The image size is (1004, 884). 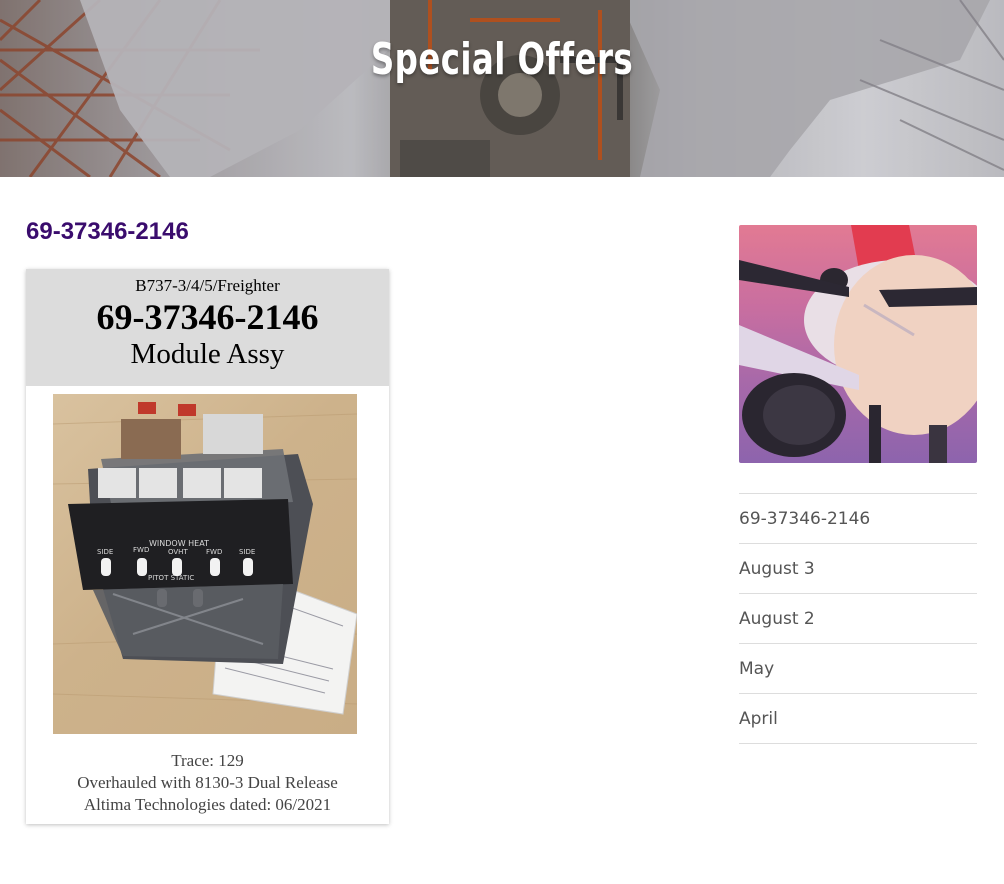 I want to click on sidebar-link: May, so click(x=858, y=669).